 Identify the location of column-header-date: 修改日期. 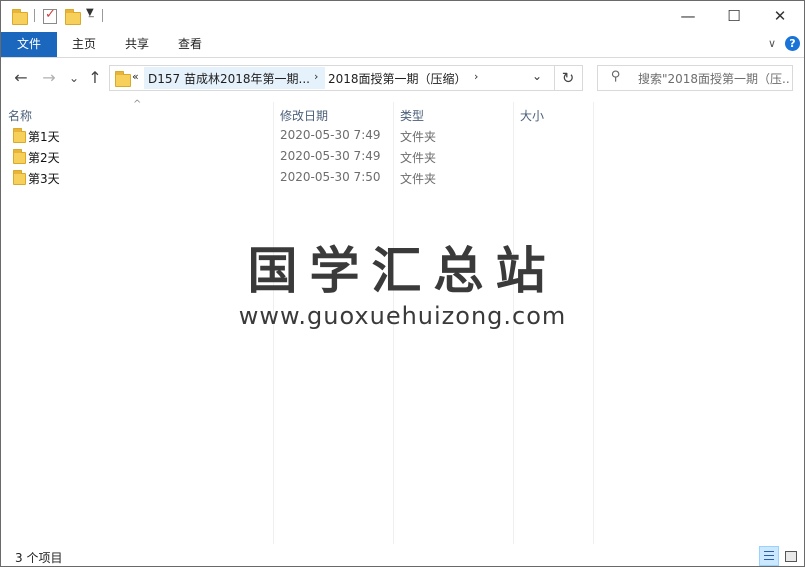
(304, 115).